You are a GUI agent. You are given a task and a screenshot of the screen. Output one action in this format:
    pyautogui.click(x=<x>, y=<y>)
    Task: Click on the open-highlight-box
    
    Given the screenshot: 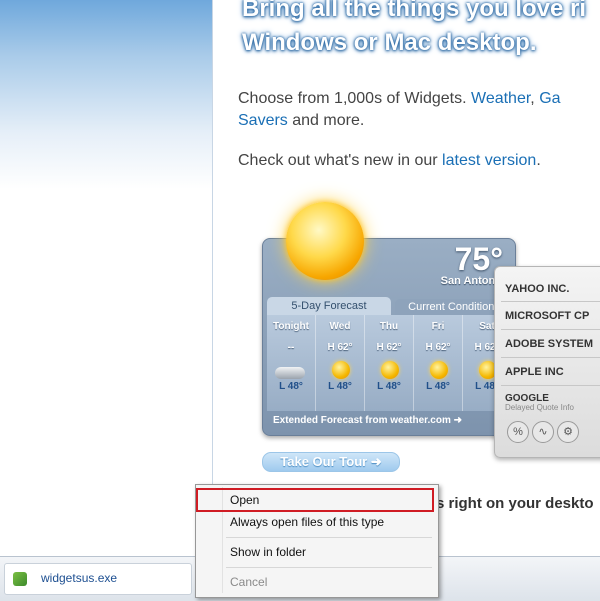 What is the action you would take?
    pyautogui.click(x=315, y=500)
    